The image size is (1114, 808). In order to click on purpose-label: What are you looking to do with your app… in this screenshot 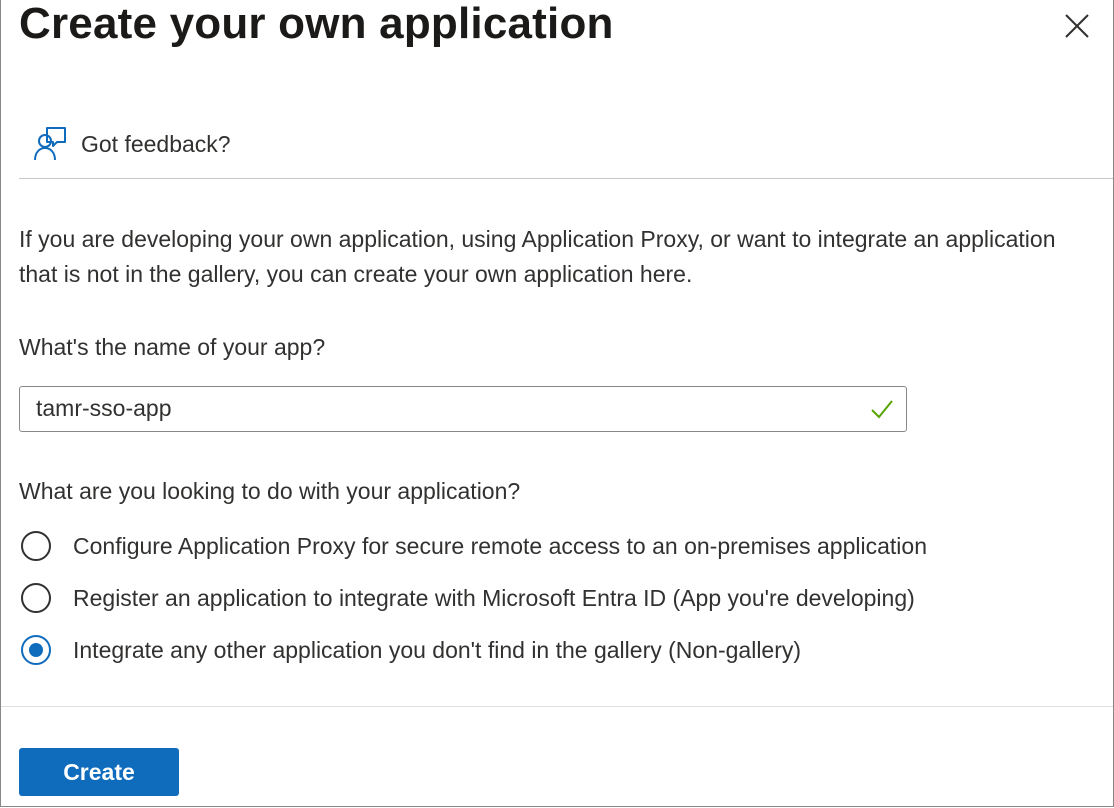, I will do `click(270, 491)`.